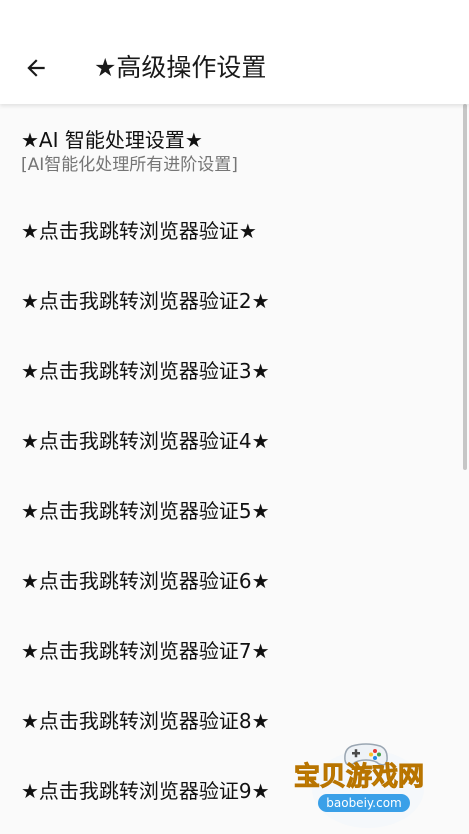 The height and width of the screenshot is (834, 469). I want to click on setting-item-browser-verify-9: ★点击我跳转浏览器验证9★, so click(234, 795).